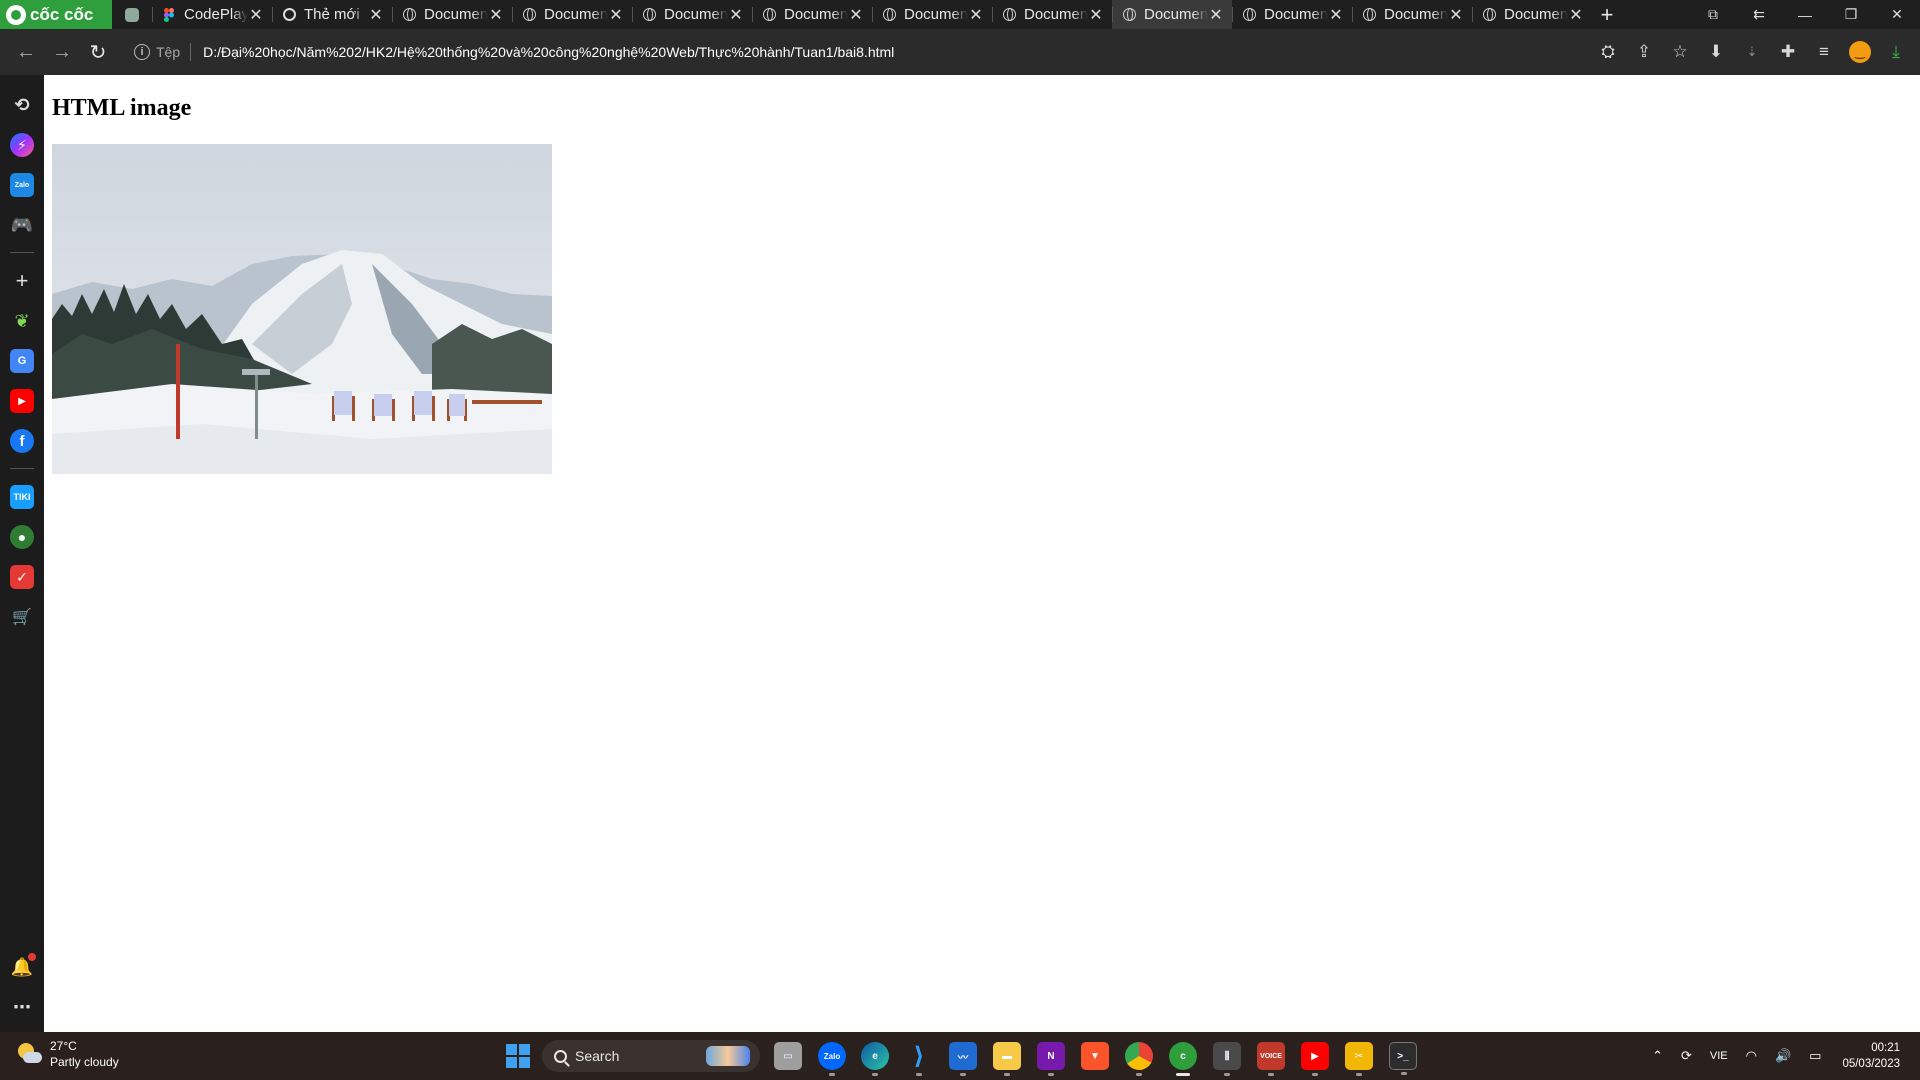 This screenshot has height=1080, width=1920. What do you see at coordinates (1183, 1059) in the screenshot?
I see `coccoc-taskbar-icon: c` at bounding box center [1183, 1059].